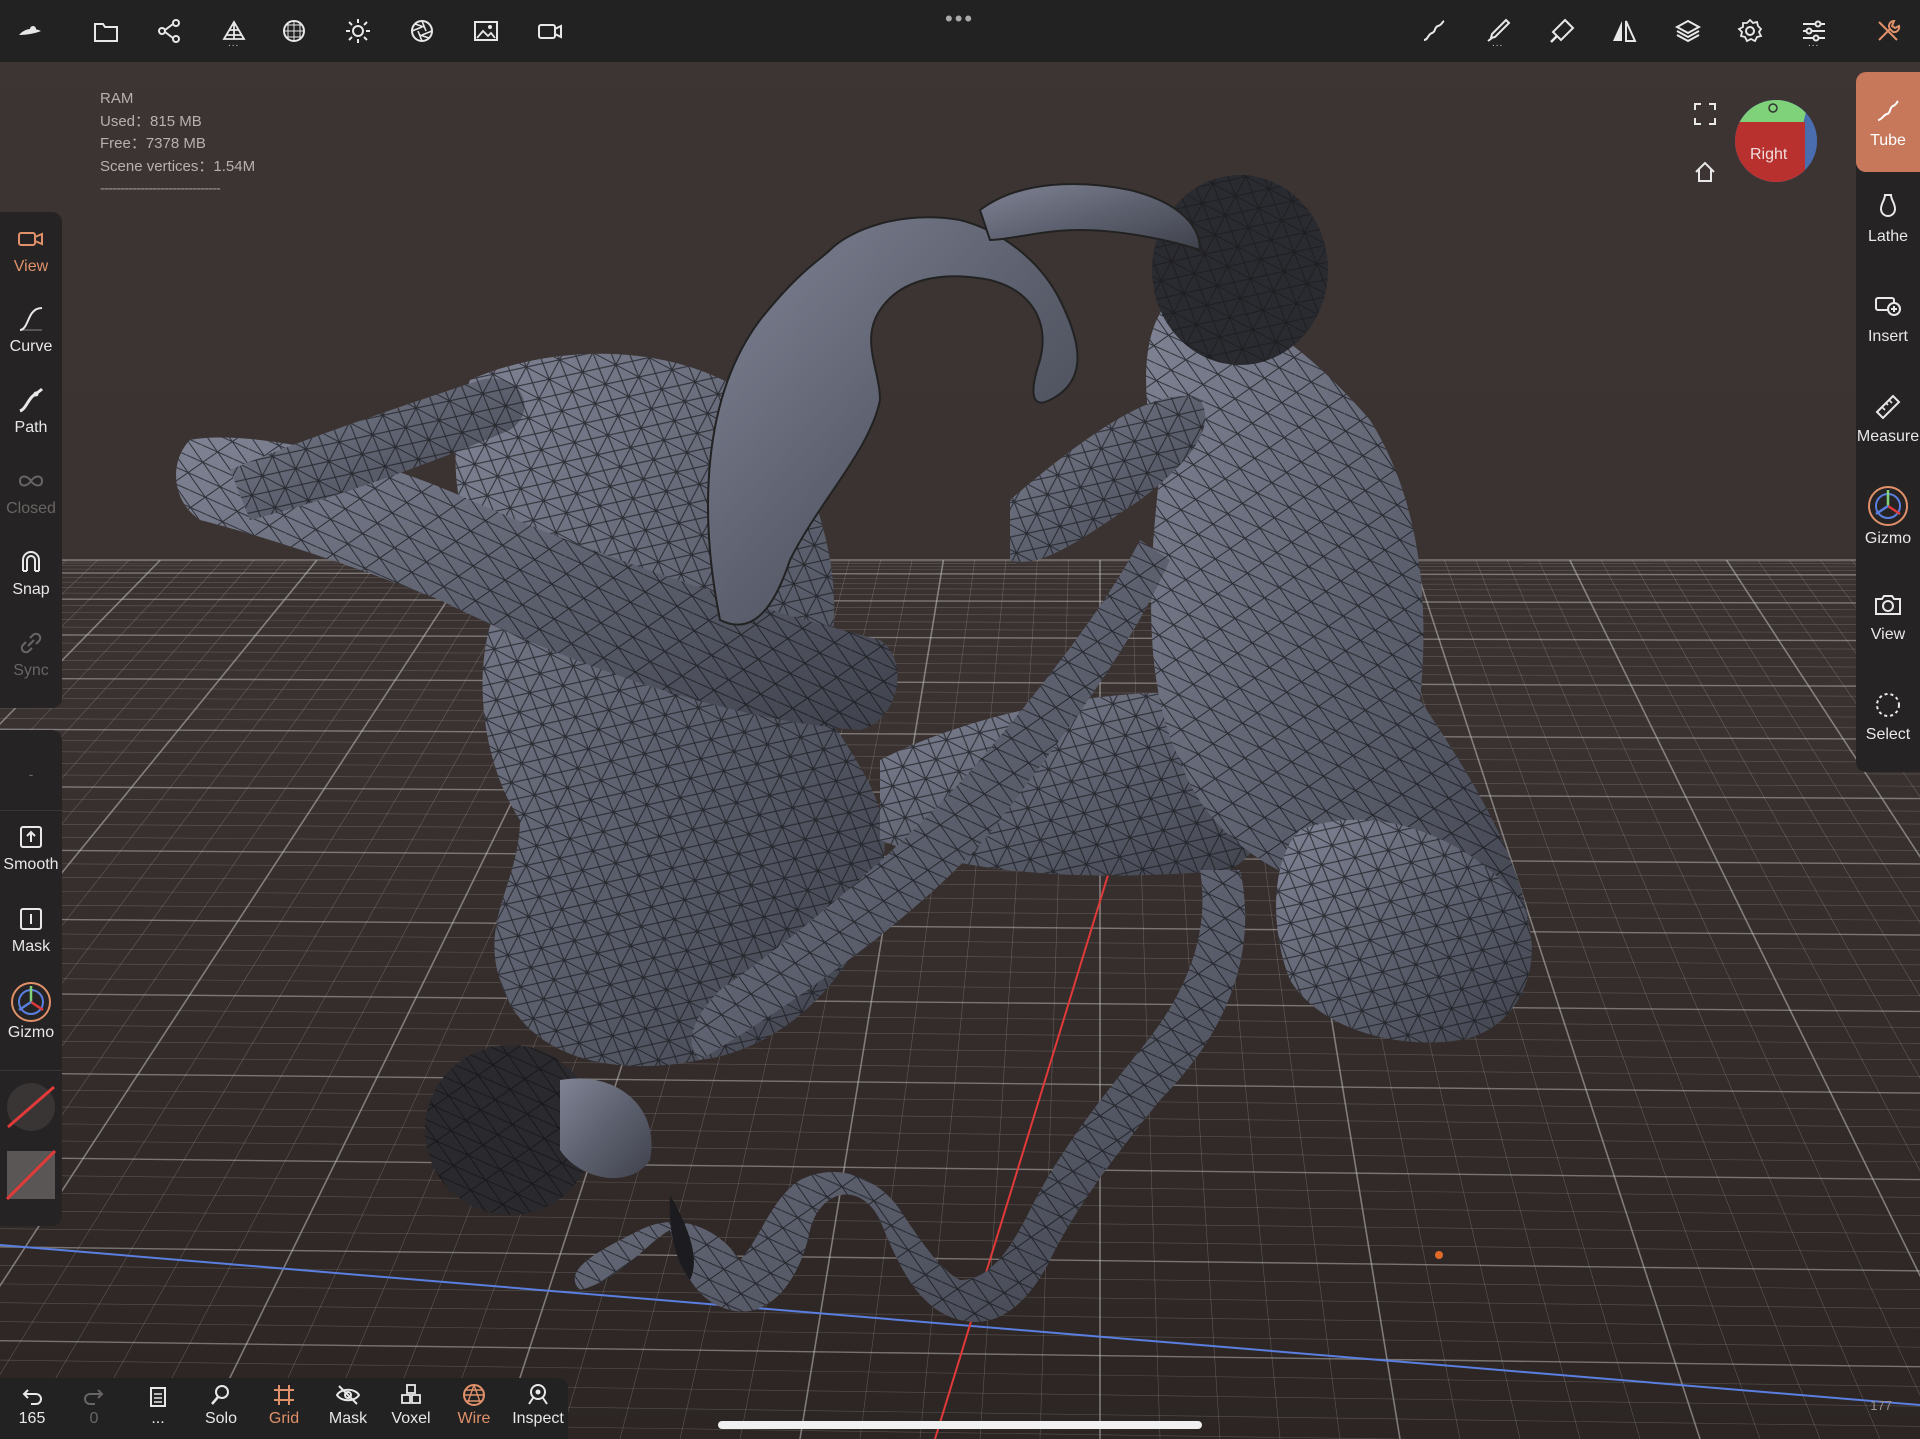 The height and width of the screenshot is (1439, 1920). I want to click on mask-button: Mask, so click(31, 930).